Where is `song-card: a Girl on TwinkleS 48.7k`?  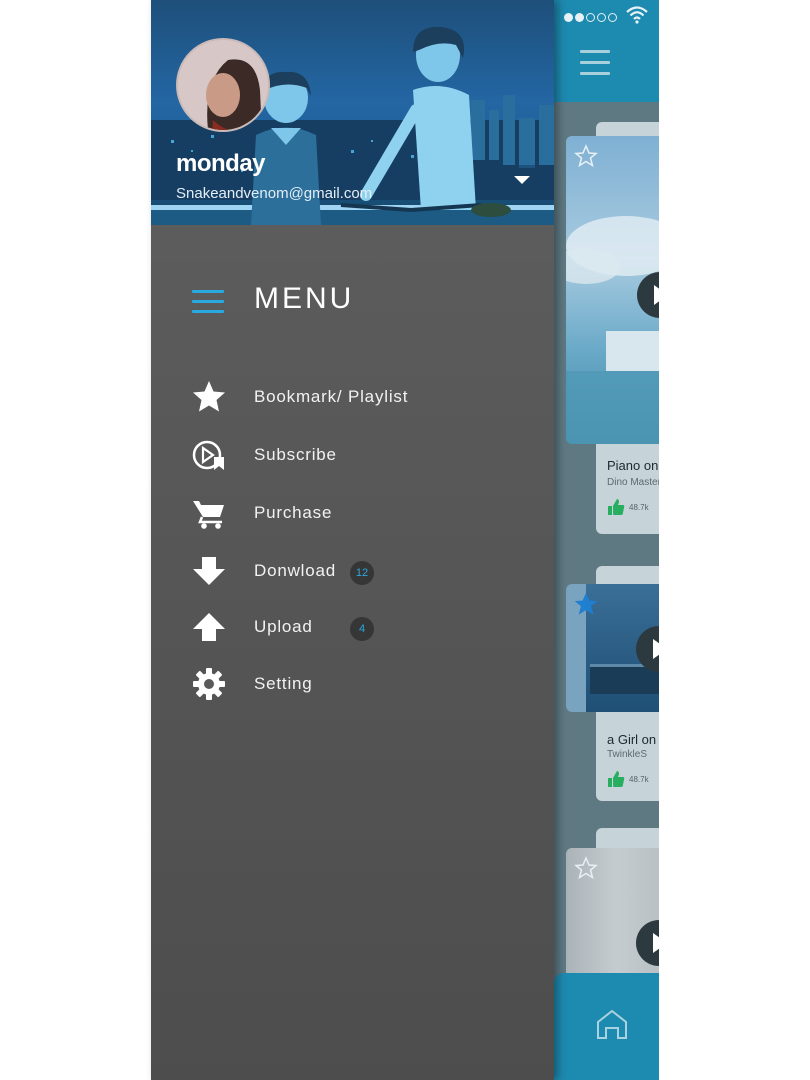 song-card: a Girl on TwinkleS 48.7k is located at coordinates (612, 683).